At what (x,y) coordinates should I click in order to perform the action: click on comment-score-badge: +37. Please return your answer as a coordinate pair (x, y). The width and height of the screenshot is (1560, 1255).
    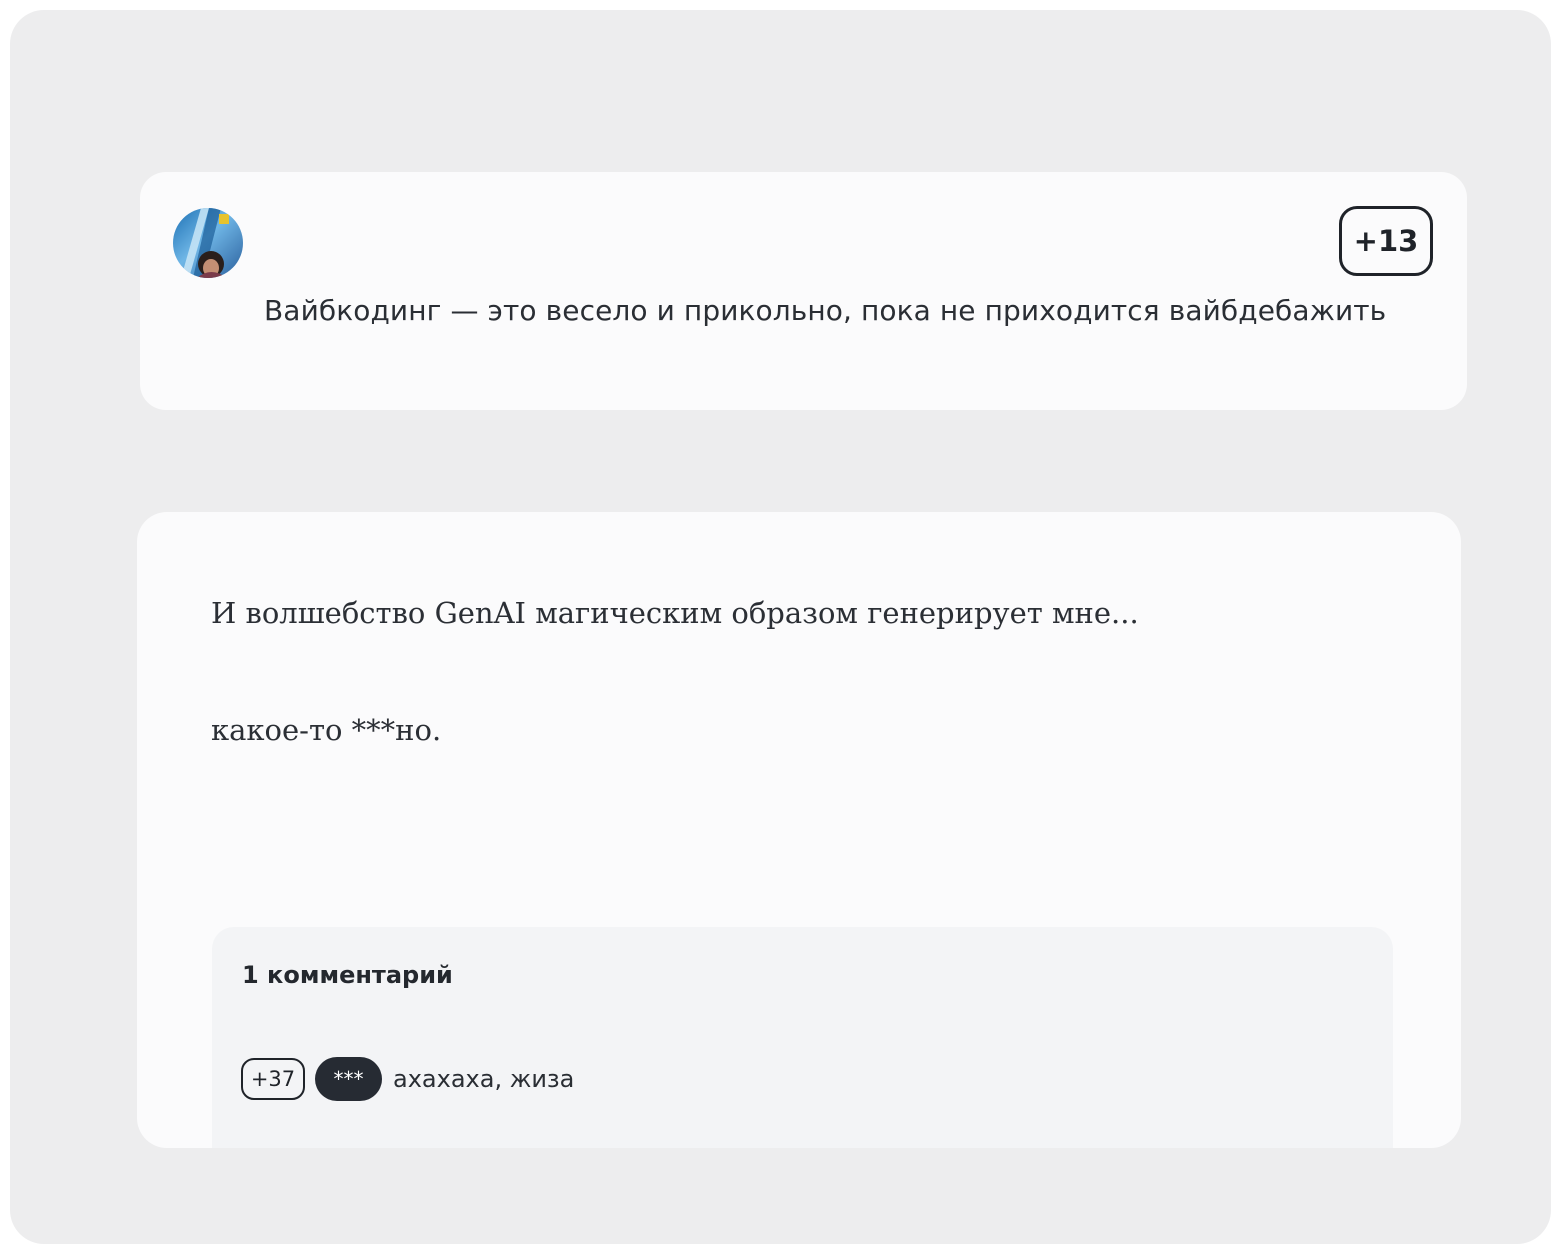
    Looking at the image, I should click on (273, 1079).